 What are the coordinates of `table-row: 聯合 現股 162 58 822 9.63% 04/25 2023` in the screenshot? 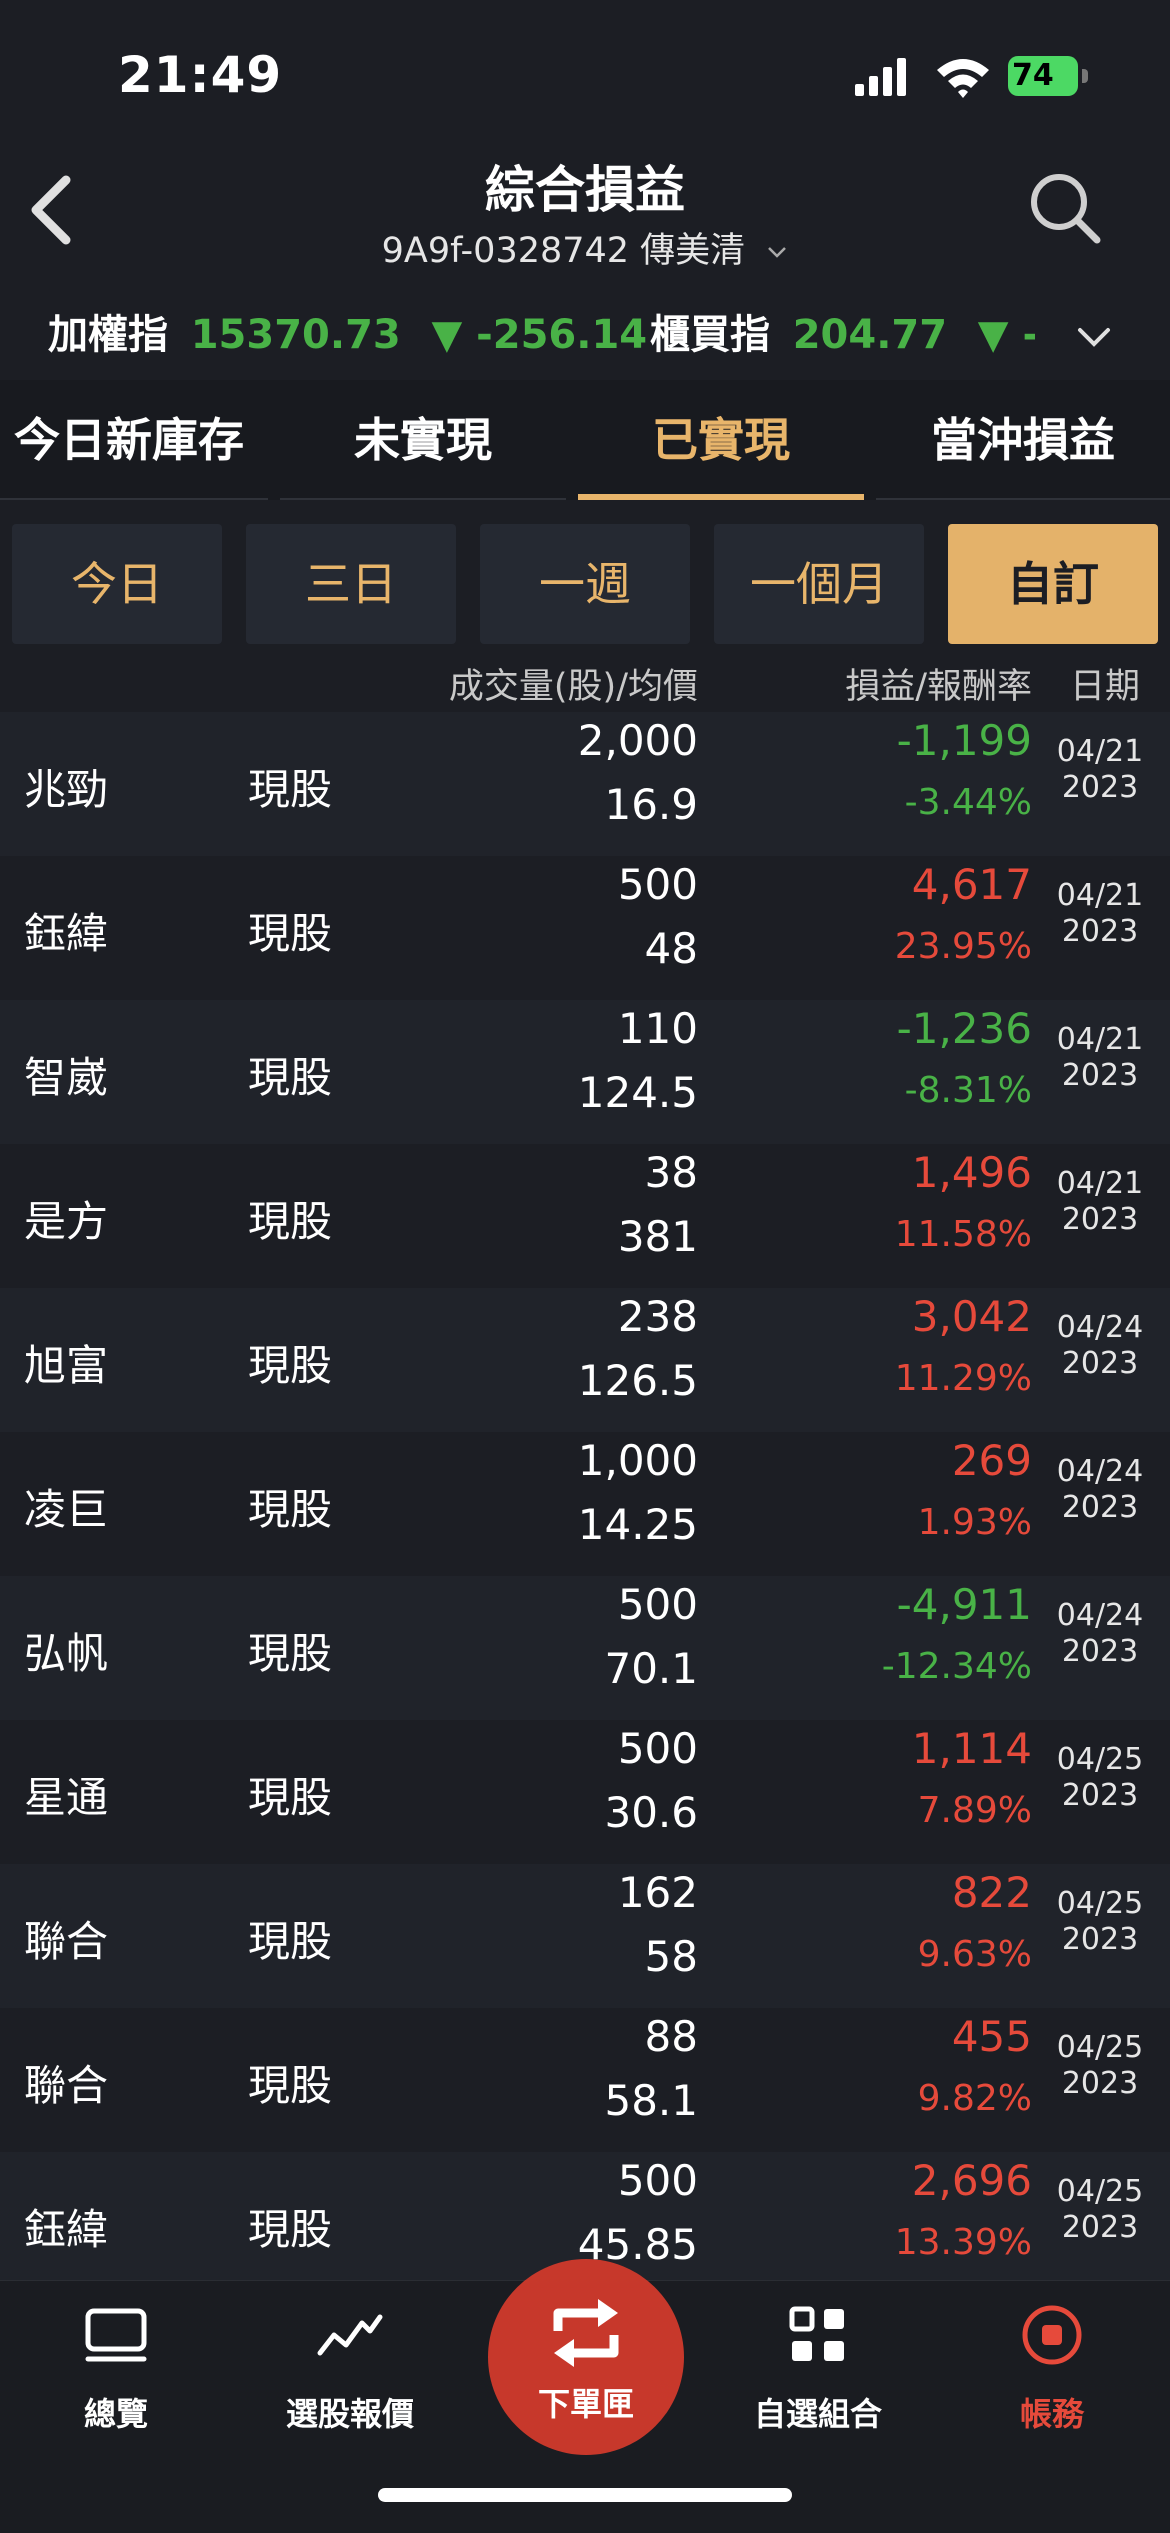 It's located at (585, 1936).